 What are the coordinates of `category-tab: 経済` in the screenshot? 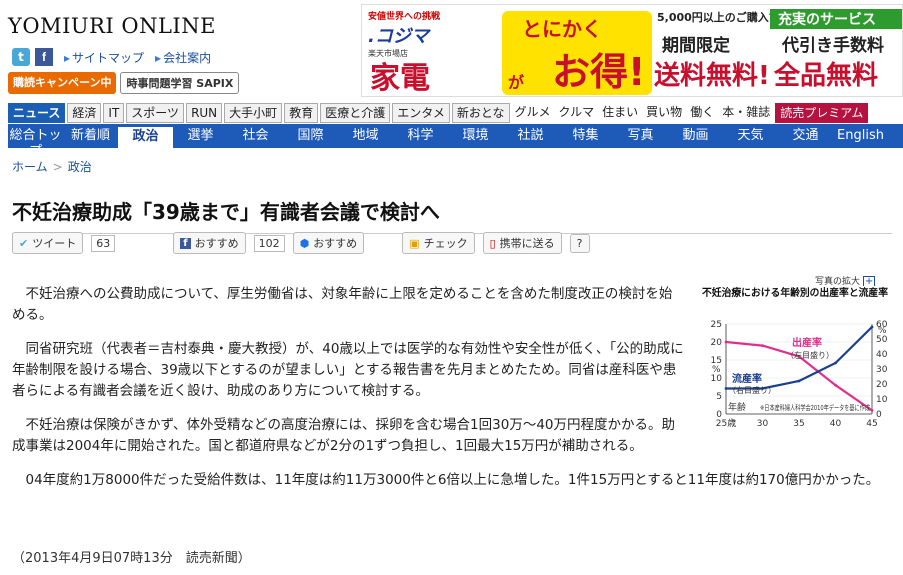 It's located at (84, 113).